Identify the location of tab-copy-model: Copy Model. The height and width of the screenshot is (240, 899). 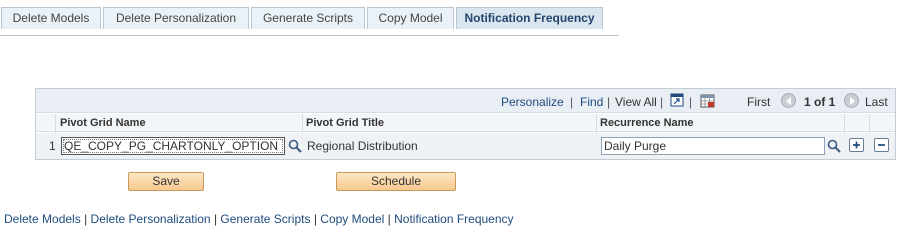
(410, 18).